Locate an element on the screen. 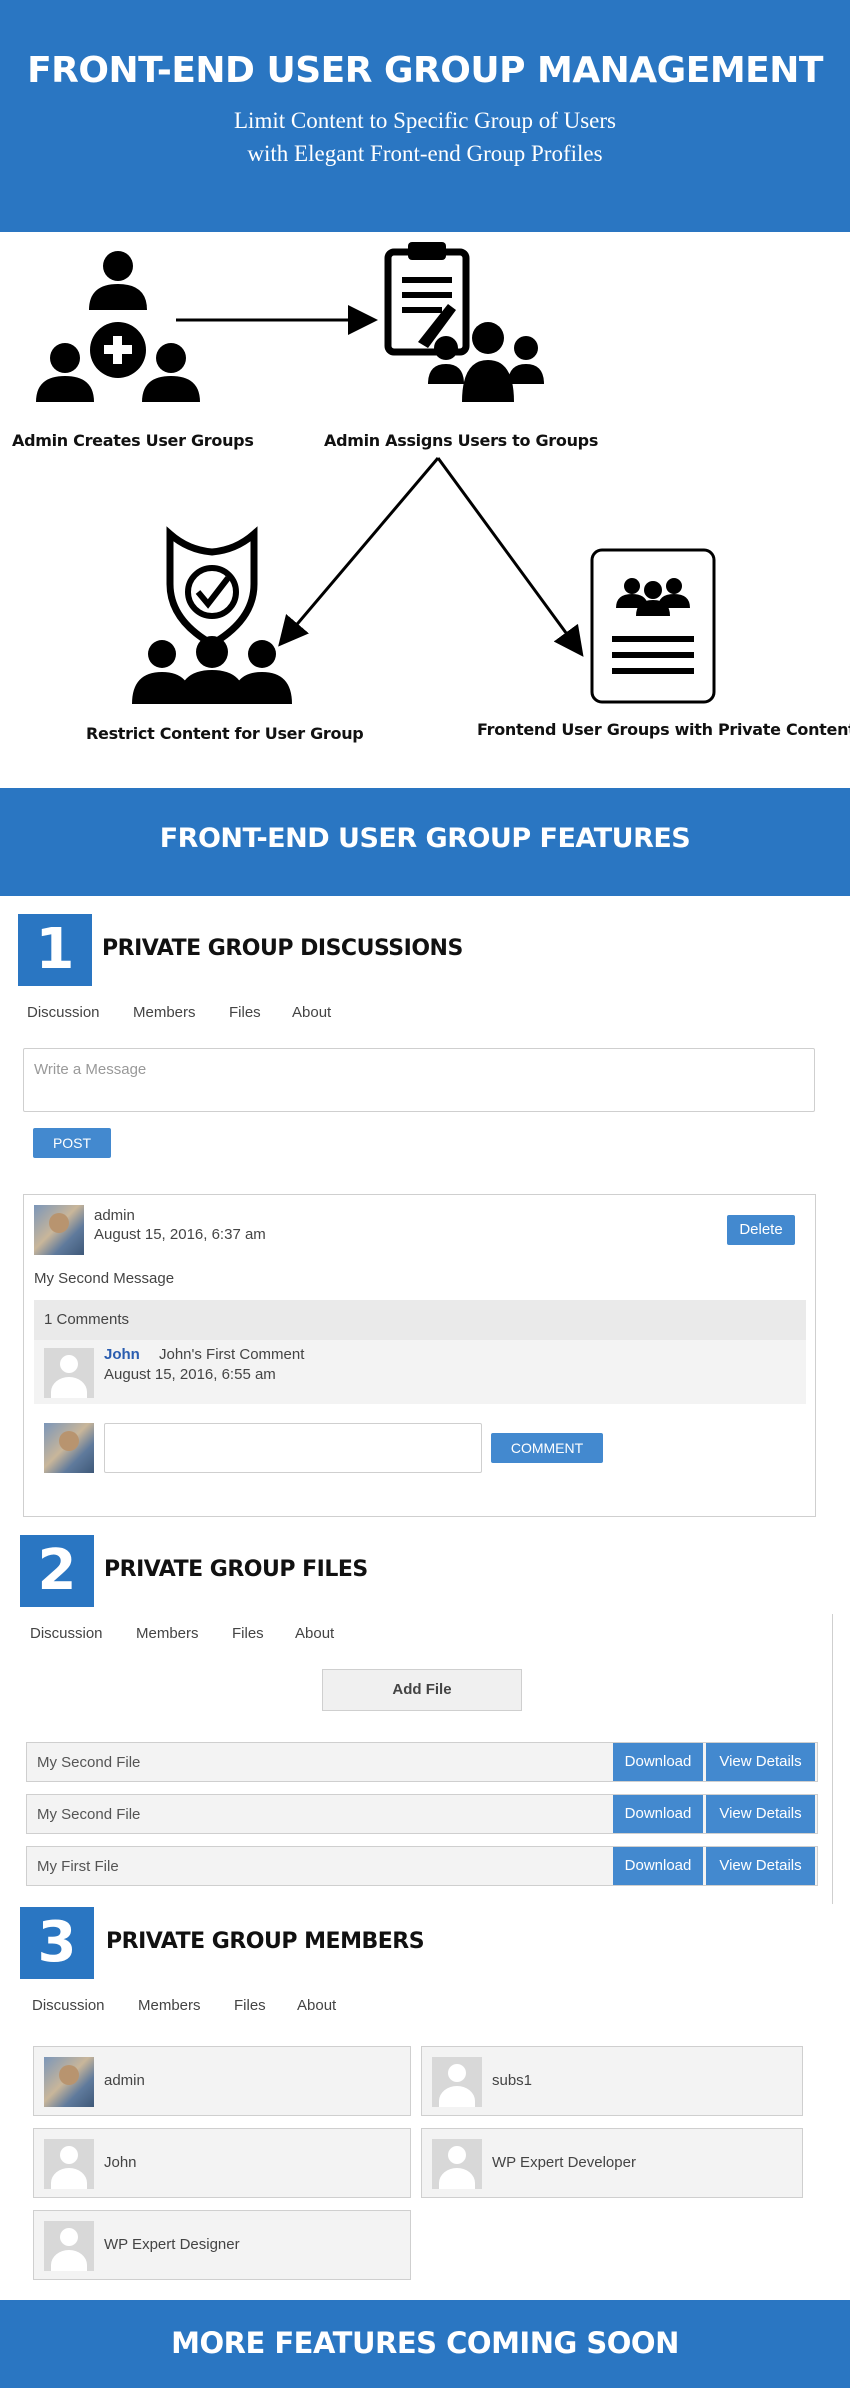 The height and width of the screenshot is (2388, 850). hero-subtitle-line1: Limit Content to Specific Group of Users is located at coordinates (425, 120).